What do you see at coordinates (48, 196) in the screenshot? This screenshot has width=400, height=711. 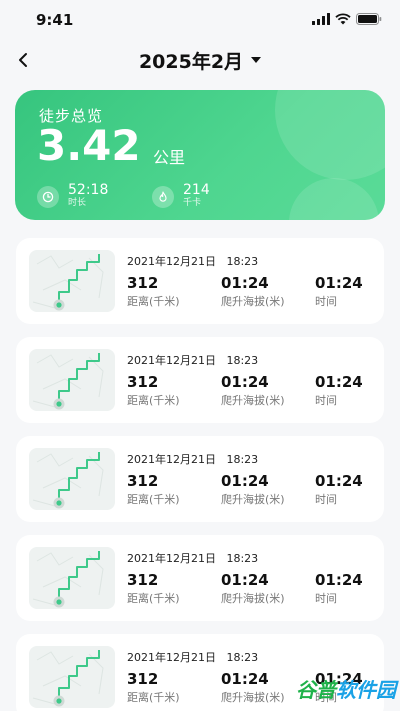 I see `clock-icon` at bounding box center [48, 196].